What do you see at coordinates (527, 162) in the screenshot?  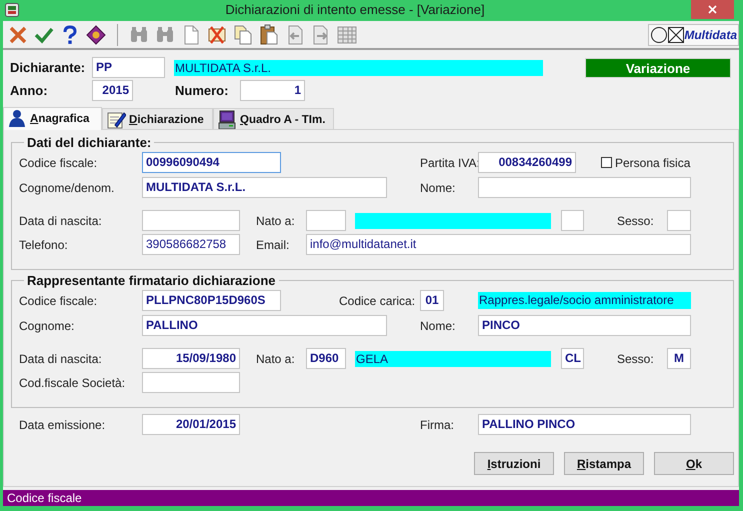 I see `input-field: 00834260499` at bounding box center [527, 162].